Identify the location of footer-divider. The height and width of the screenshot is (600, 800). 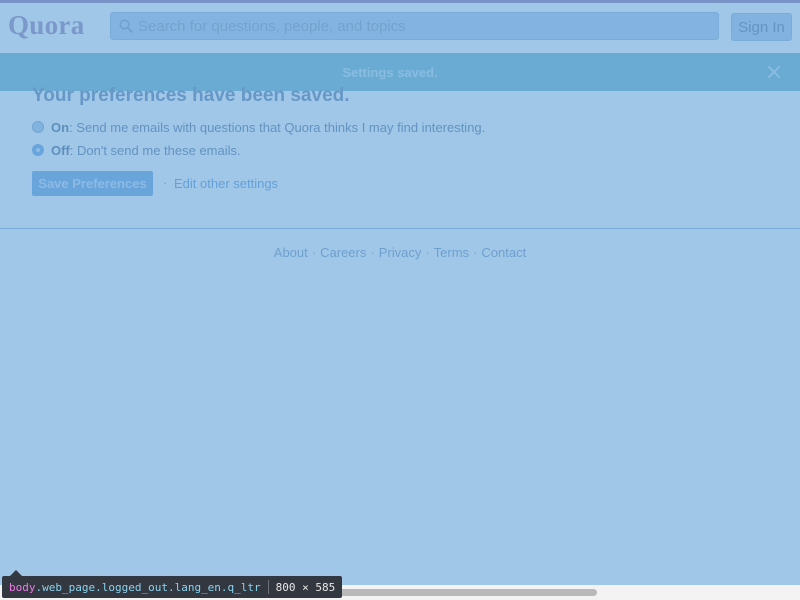
(400, 228).